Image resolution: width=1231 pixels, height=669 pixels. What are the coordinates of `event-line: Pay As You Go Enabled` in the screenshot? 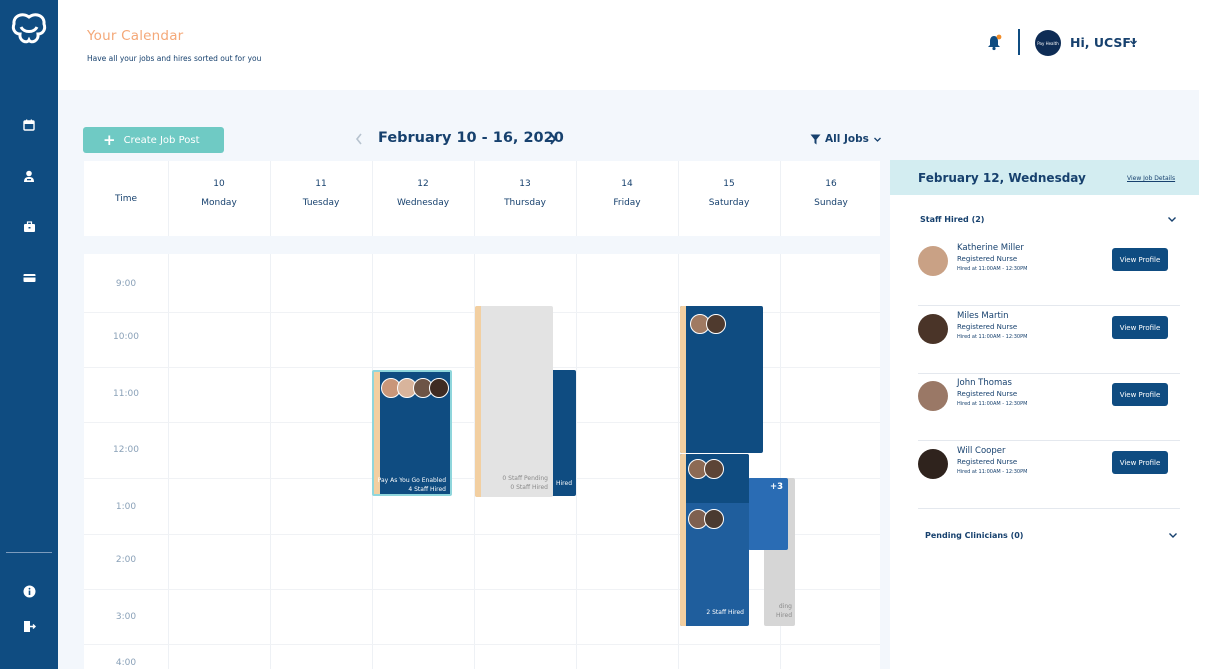 It's located at (411, 480).